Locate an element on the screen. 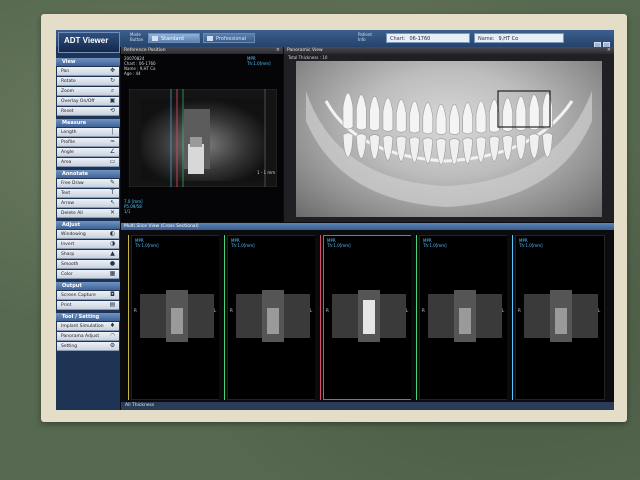 Image resolution: width=640 pixels, height=480 pixels. tool-zoom-button: Zoom ⌕ is located at coordinates (88, 91).